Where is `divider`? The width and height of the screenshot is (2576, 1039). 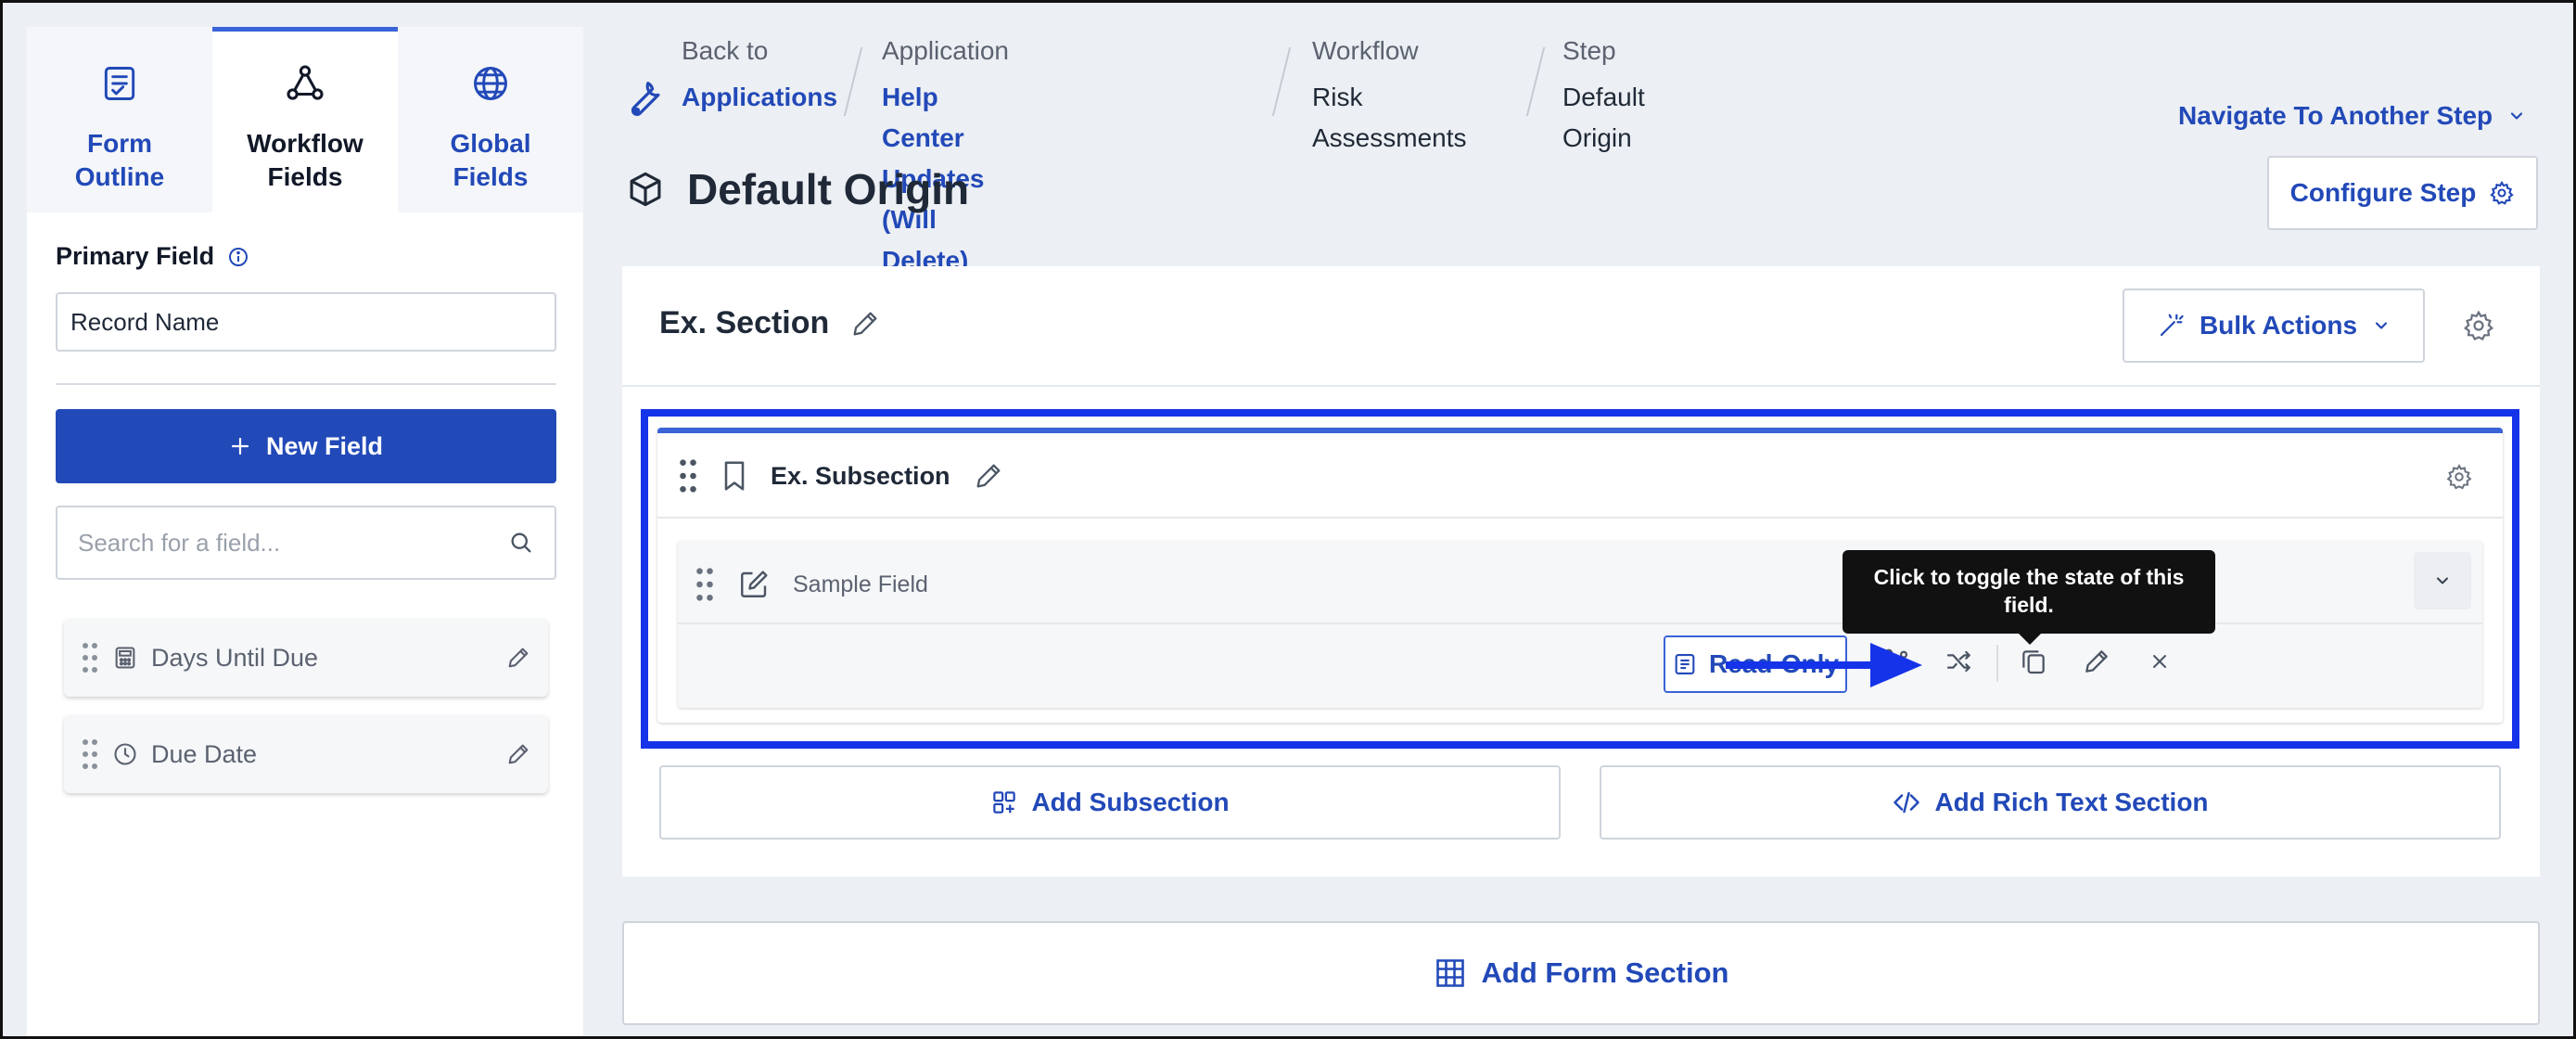 divider is located at coordinates (306, 384).